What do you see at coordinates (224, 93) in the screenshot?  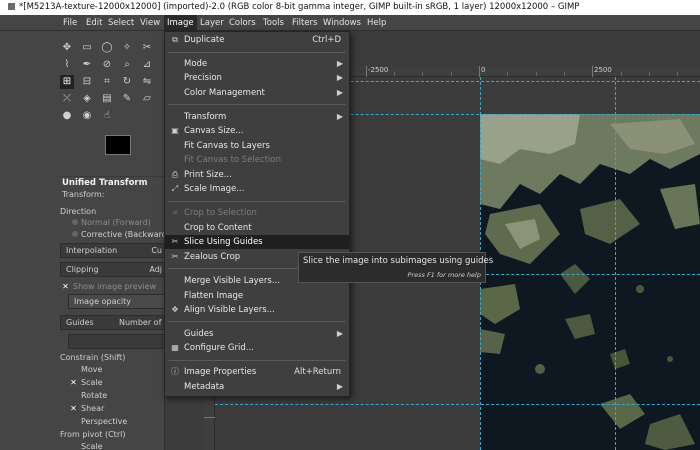 I see `menu-item-label: Color Management` at bounding box center [224, 93].